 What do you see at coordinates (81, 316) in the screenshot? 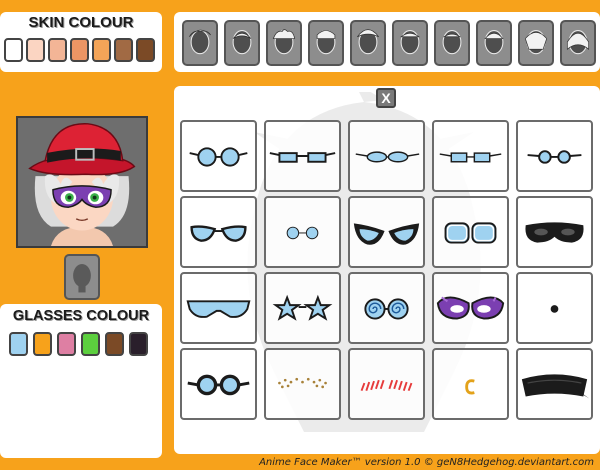
I see `glasses-colour-title: GLASSES COLOUR` at bounding box center [81, 316].